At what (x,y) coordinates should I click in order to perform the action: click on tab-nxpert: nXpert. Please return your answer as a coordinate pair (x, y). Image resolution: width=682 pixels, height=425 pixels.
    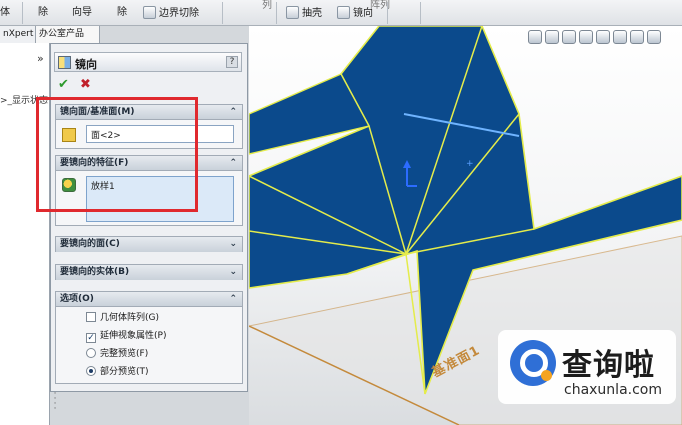
    Looking at the image, I should click on (18, 34).